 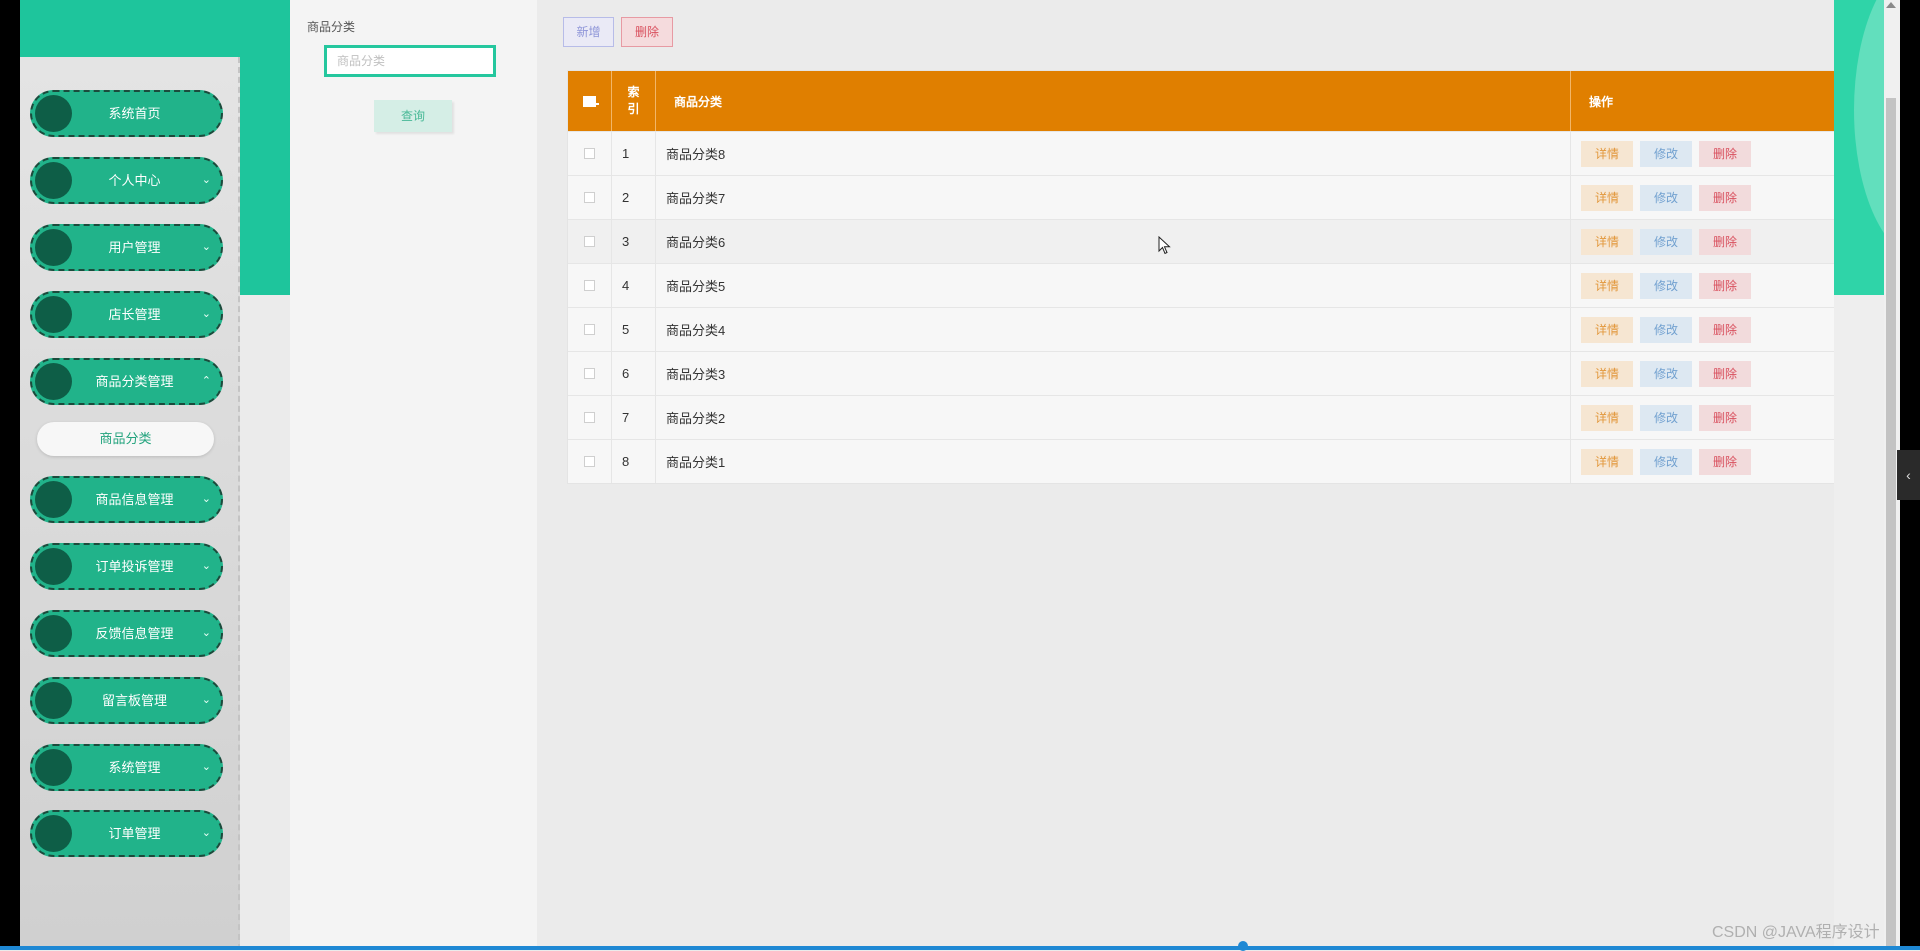 I want to click on sidebar-item-personal-center: 个人中心 ⌄, so click(x=126, y=180).